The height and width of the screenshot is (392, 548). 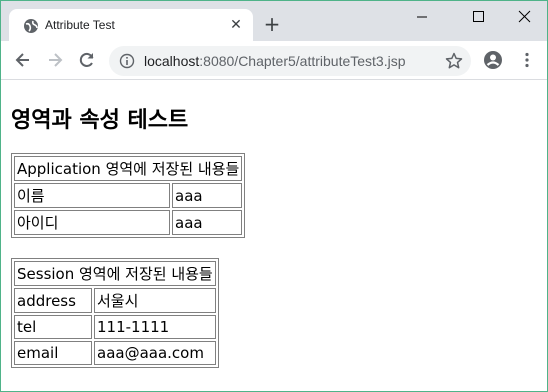 I want to click on browser-tab: Attribute Test ✕, so click(x=131, y=25).